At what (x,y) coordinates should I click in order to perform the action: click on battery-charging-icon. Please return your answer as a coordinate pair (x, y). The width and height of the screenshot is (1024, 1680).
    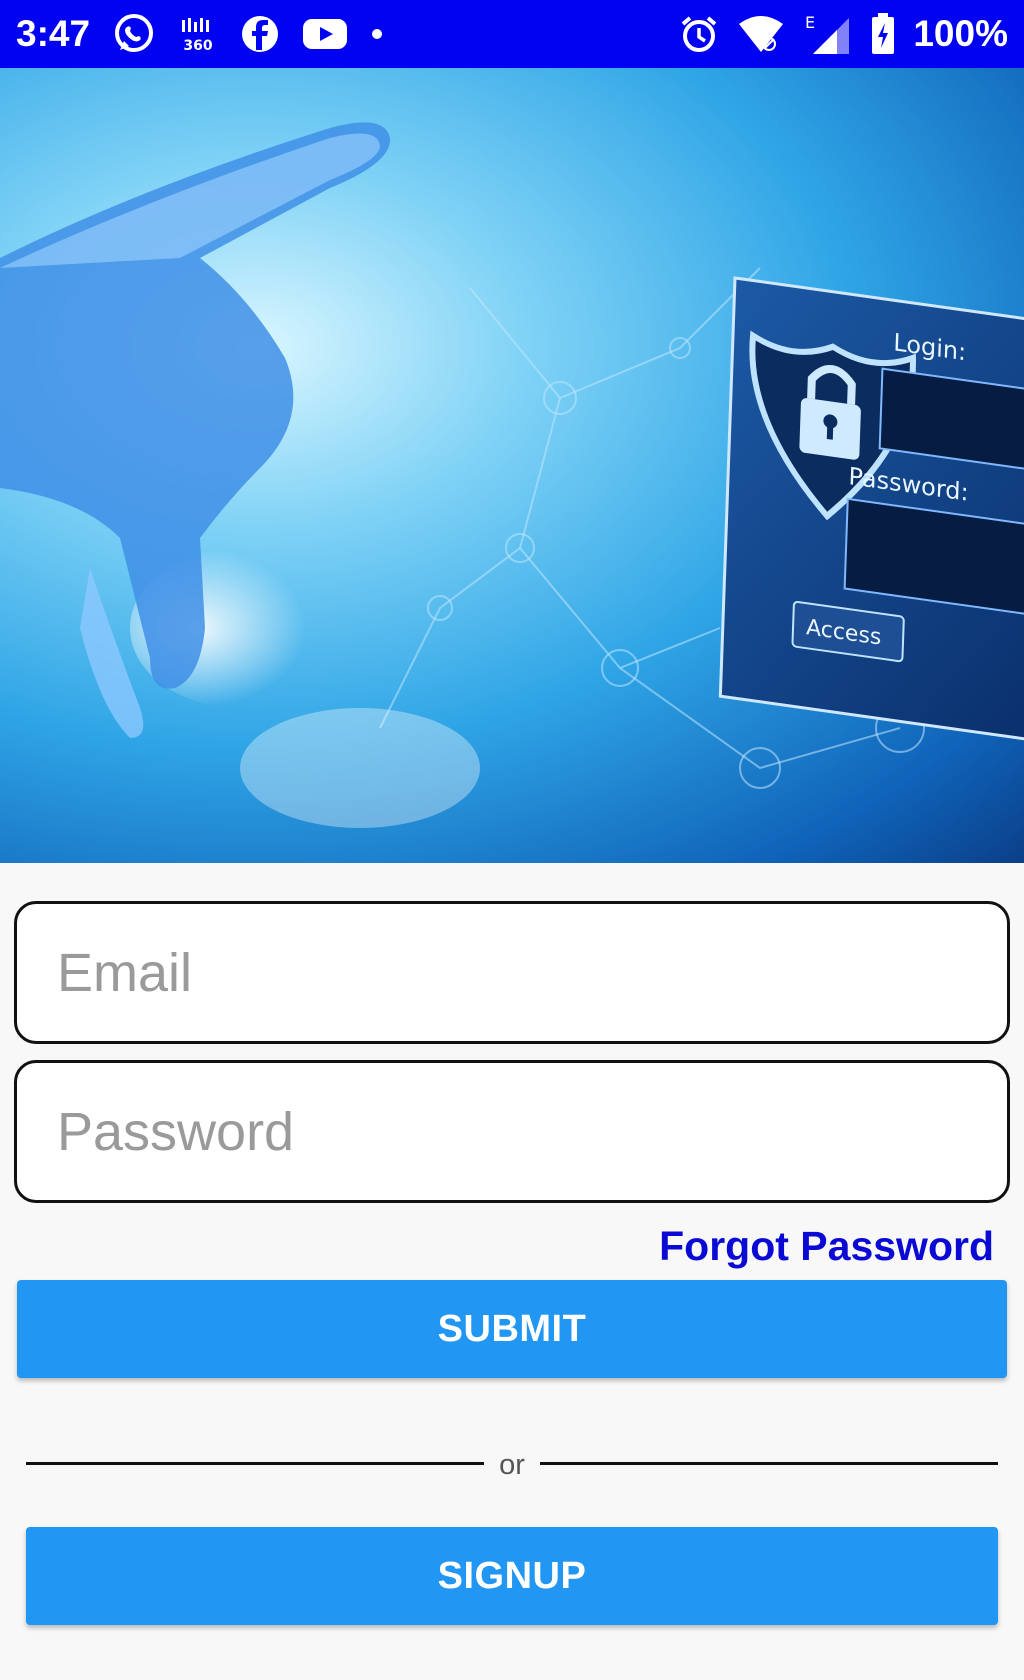
    Looking at the image, I should click on (883, 34).